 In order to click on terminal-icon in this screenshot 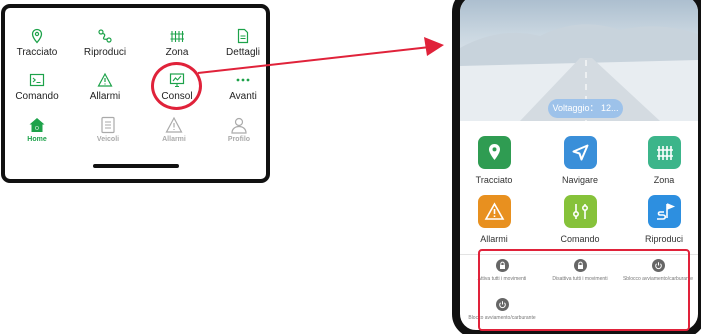, I will do `click(37, 80)`.